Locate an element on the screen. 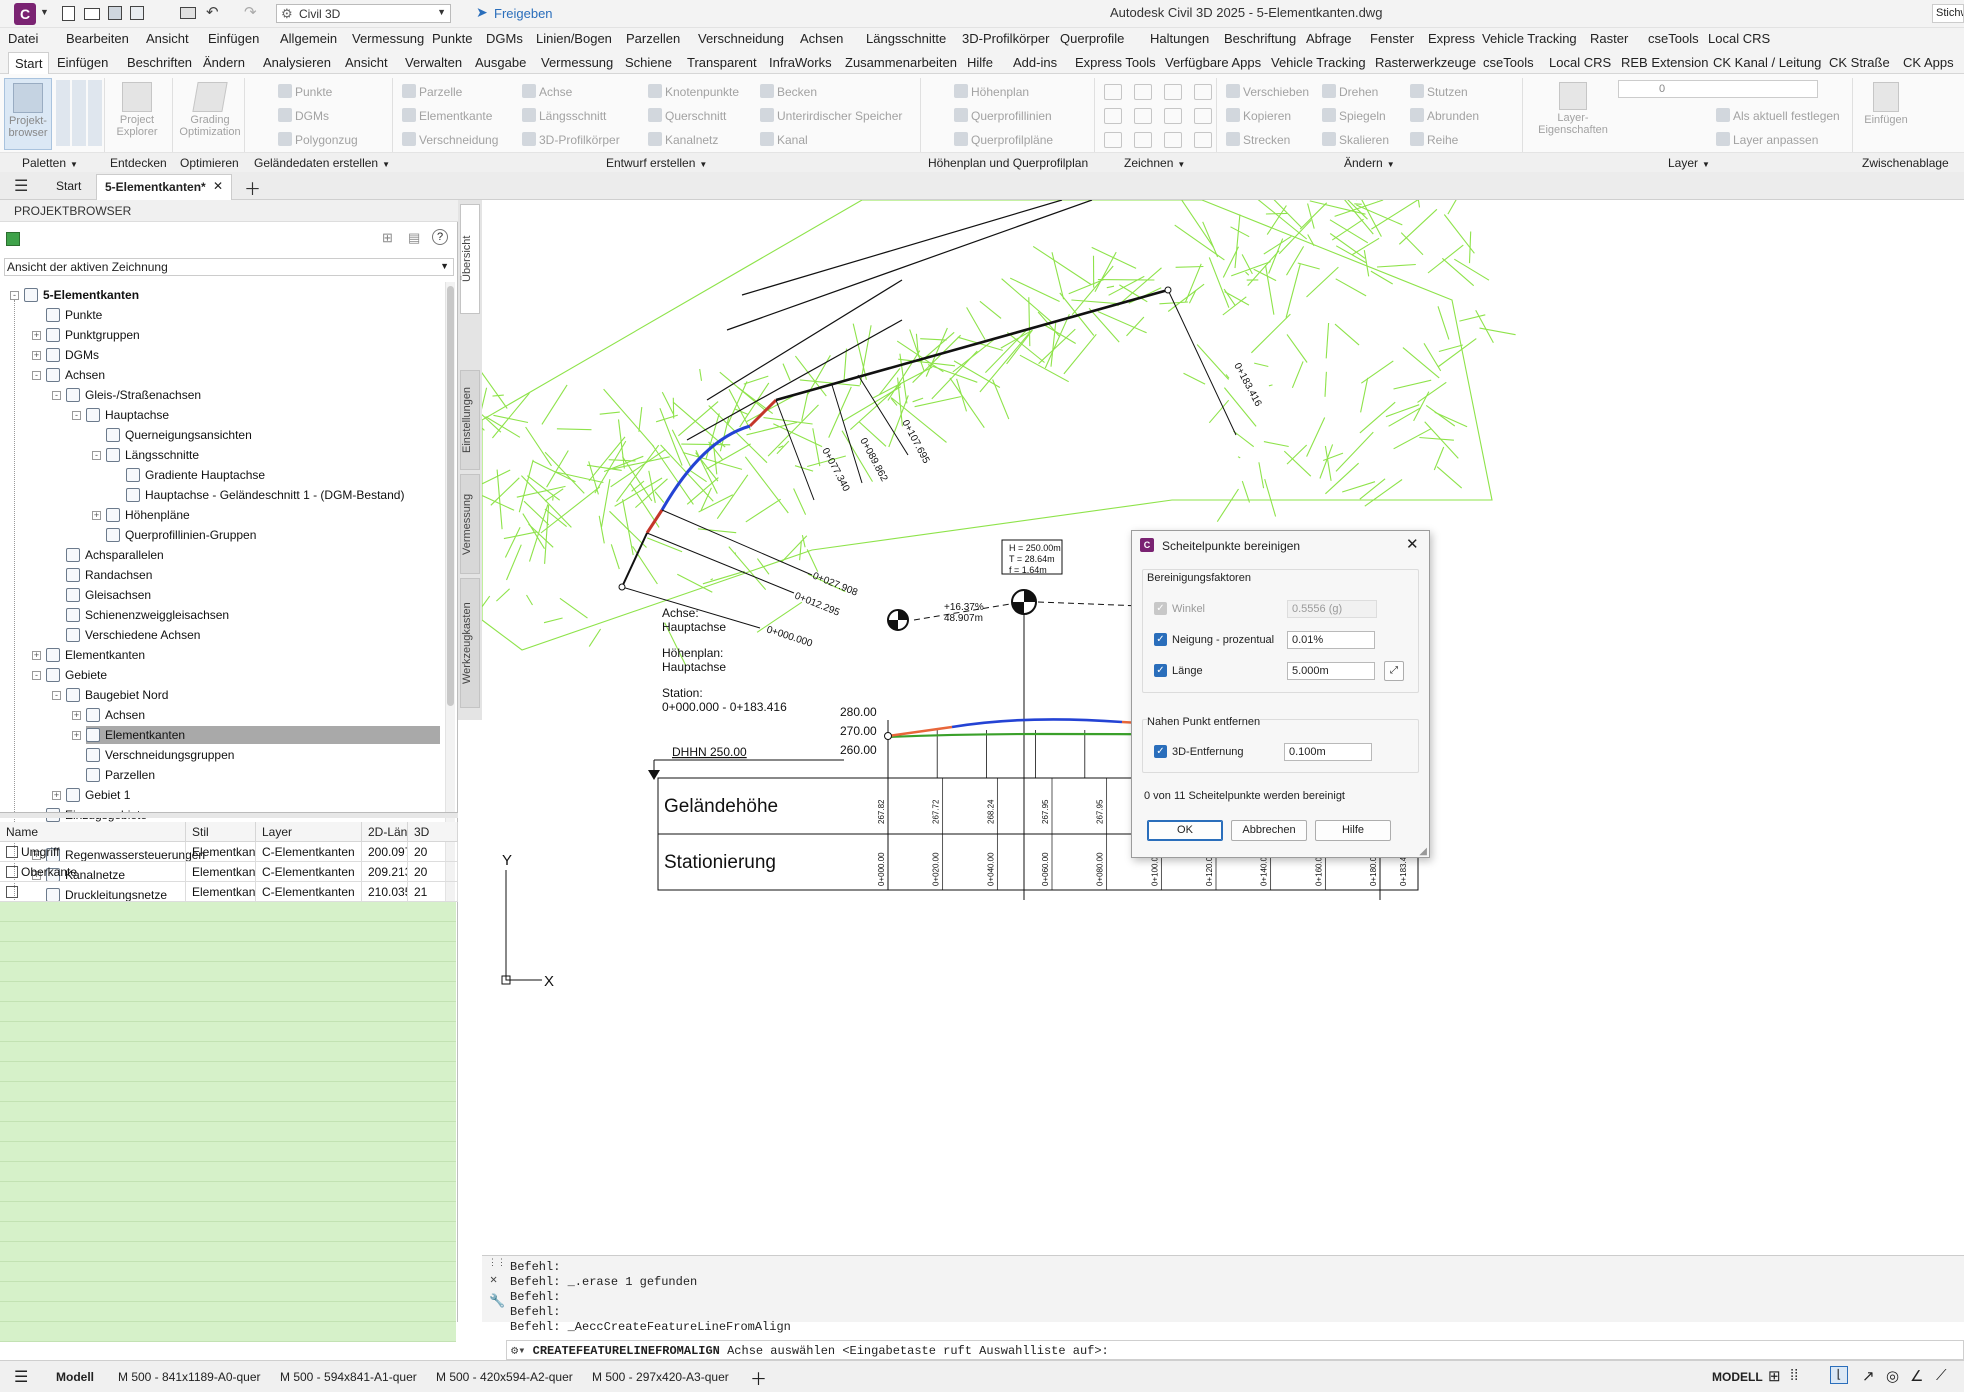 The width and height of the screenshot is (1964, 1392). start-tab: Start is located at coordinates (68, 186).